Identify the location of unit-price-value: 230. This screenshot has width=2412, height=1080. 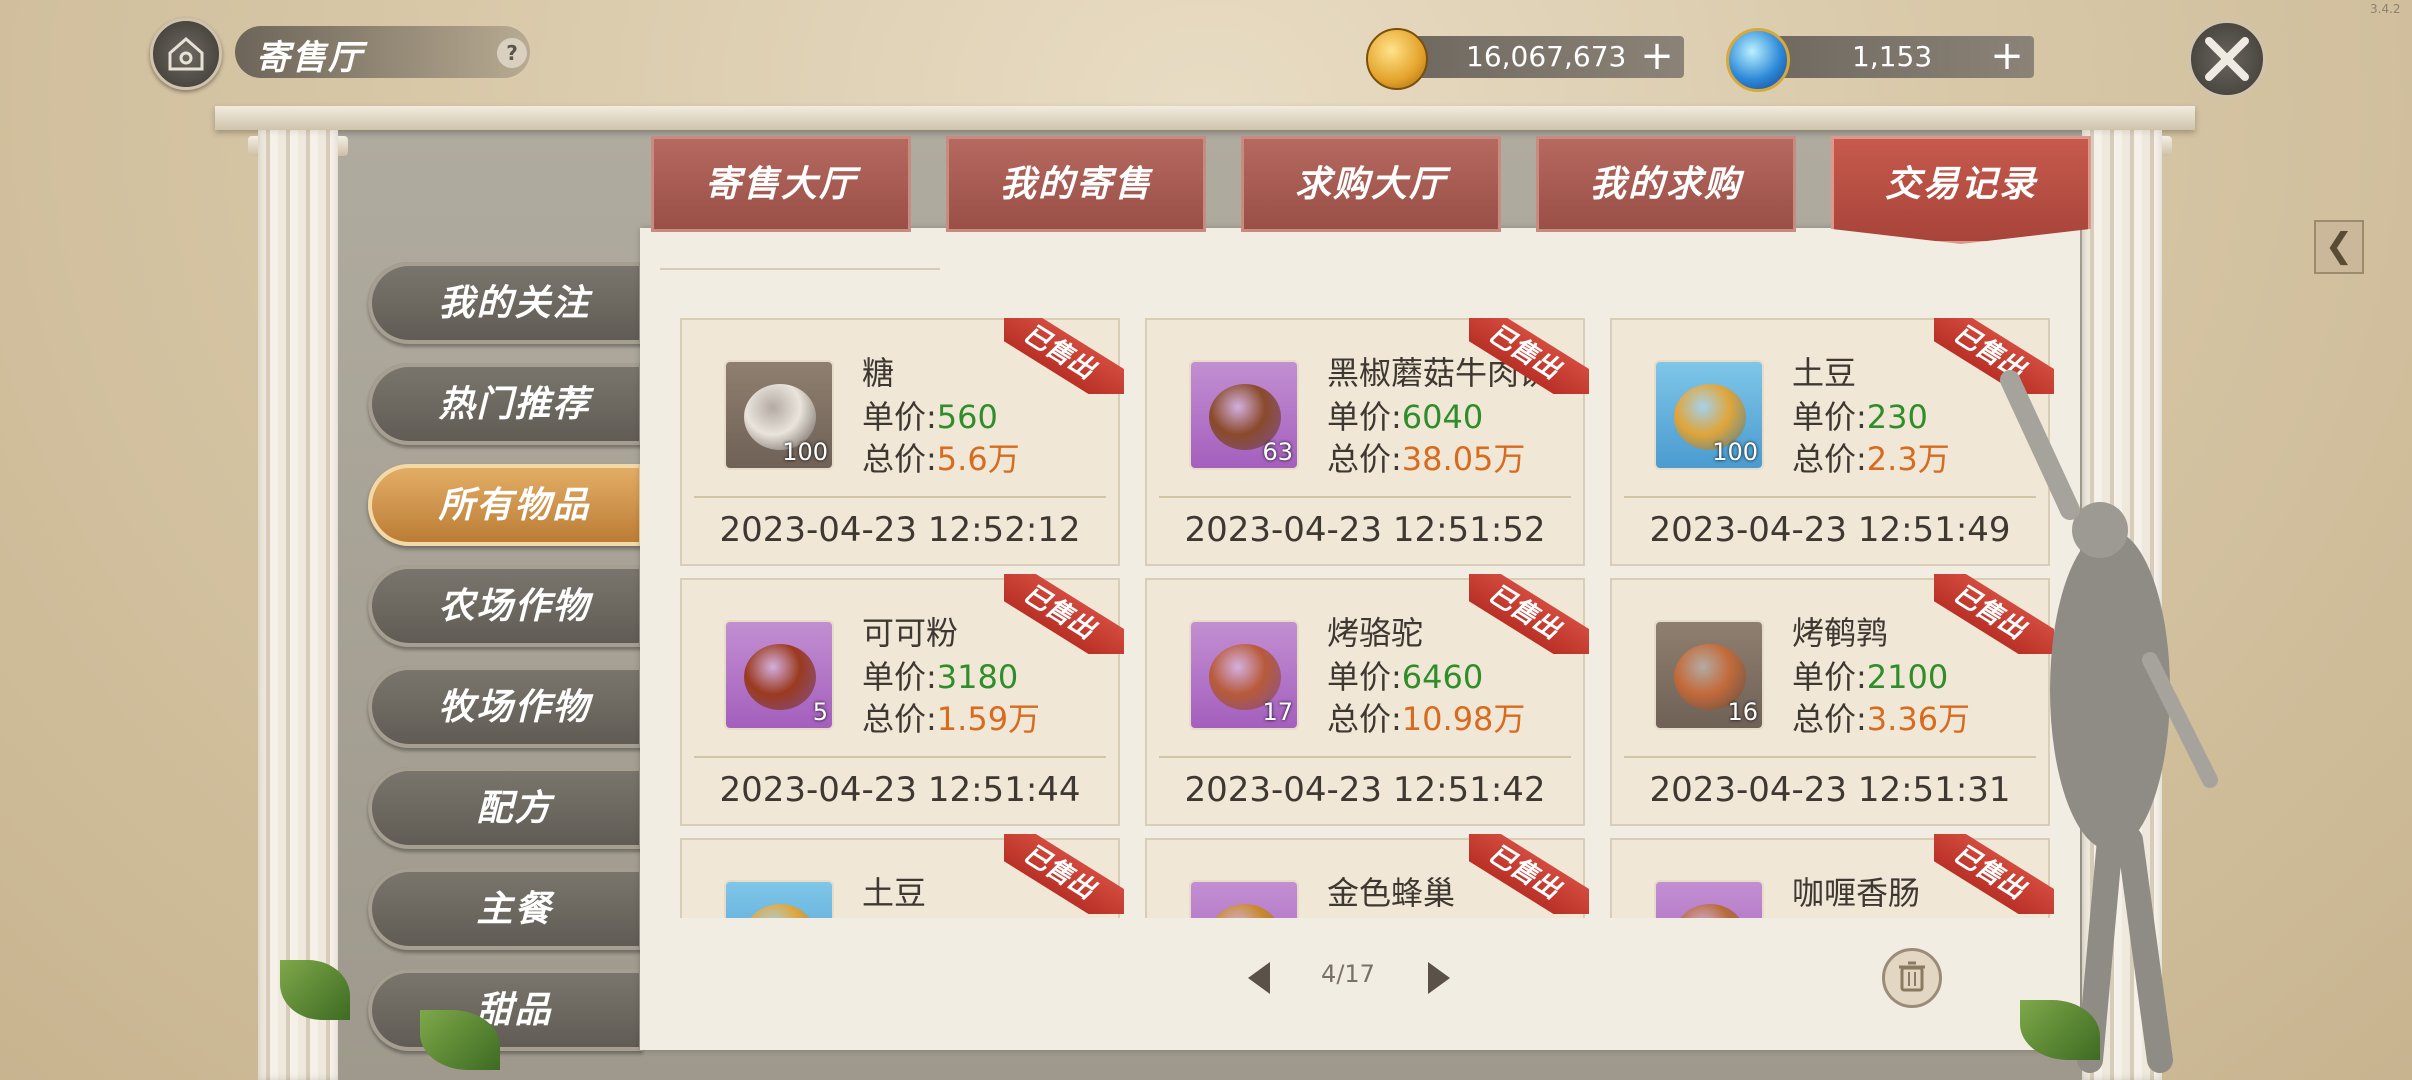
(1897, 417).